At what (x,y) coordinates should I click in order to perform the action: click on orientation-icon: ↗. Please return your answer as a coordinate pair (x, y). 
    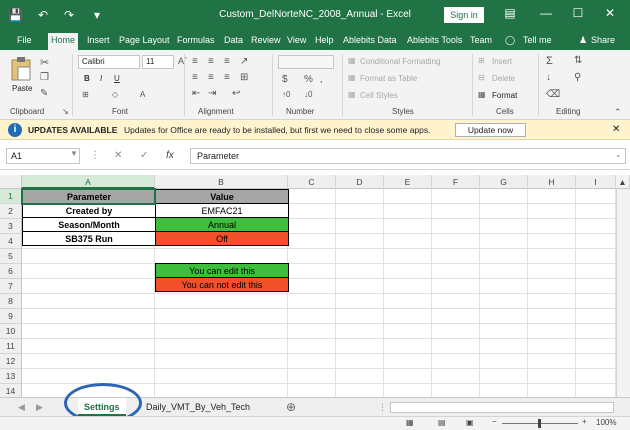
    Looking at the image, I should click on (244, 61).